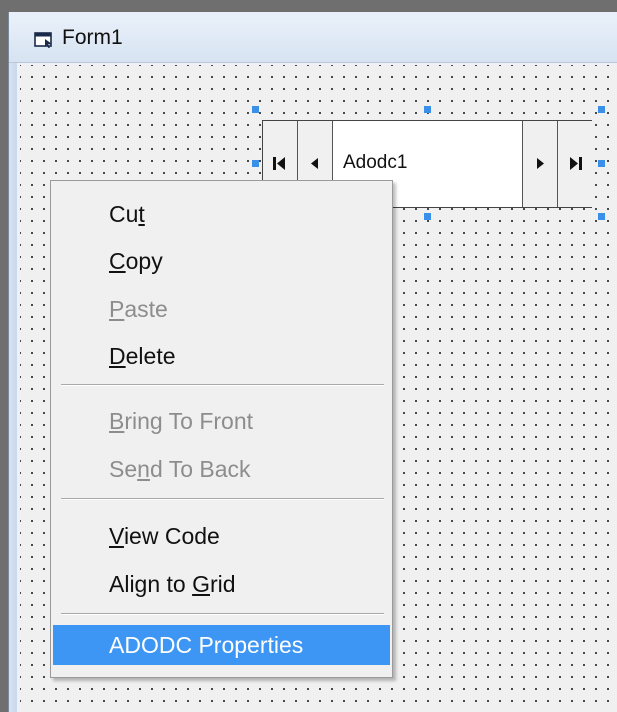 This screenshot has width=617, height=712. I want to click on menu-item-accelerator: B, so click(117, 421).